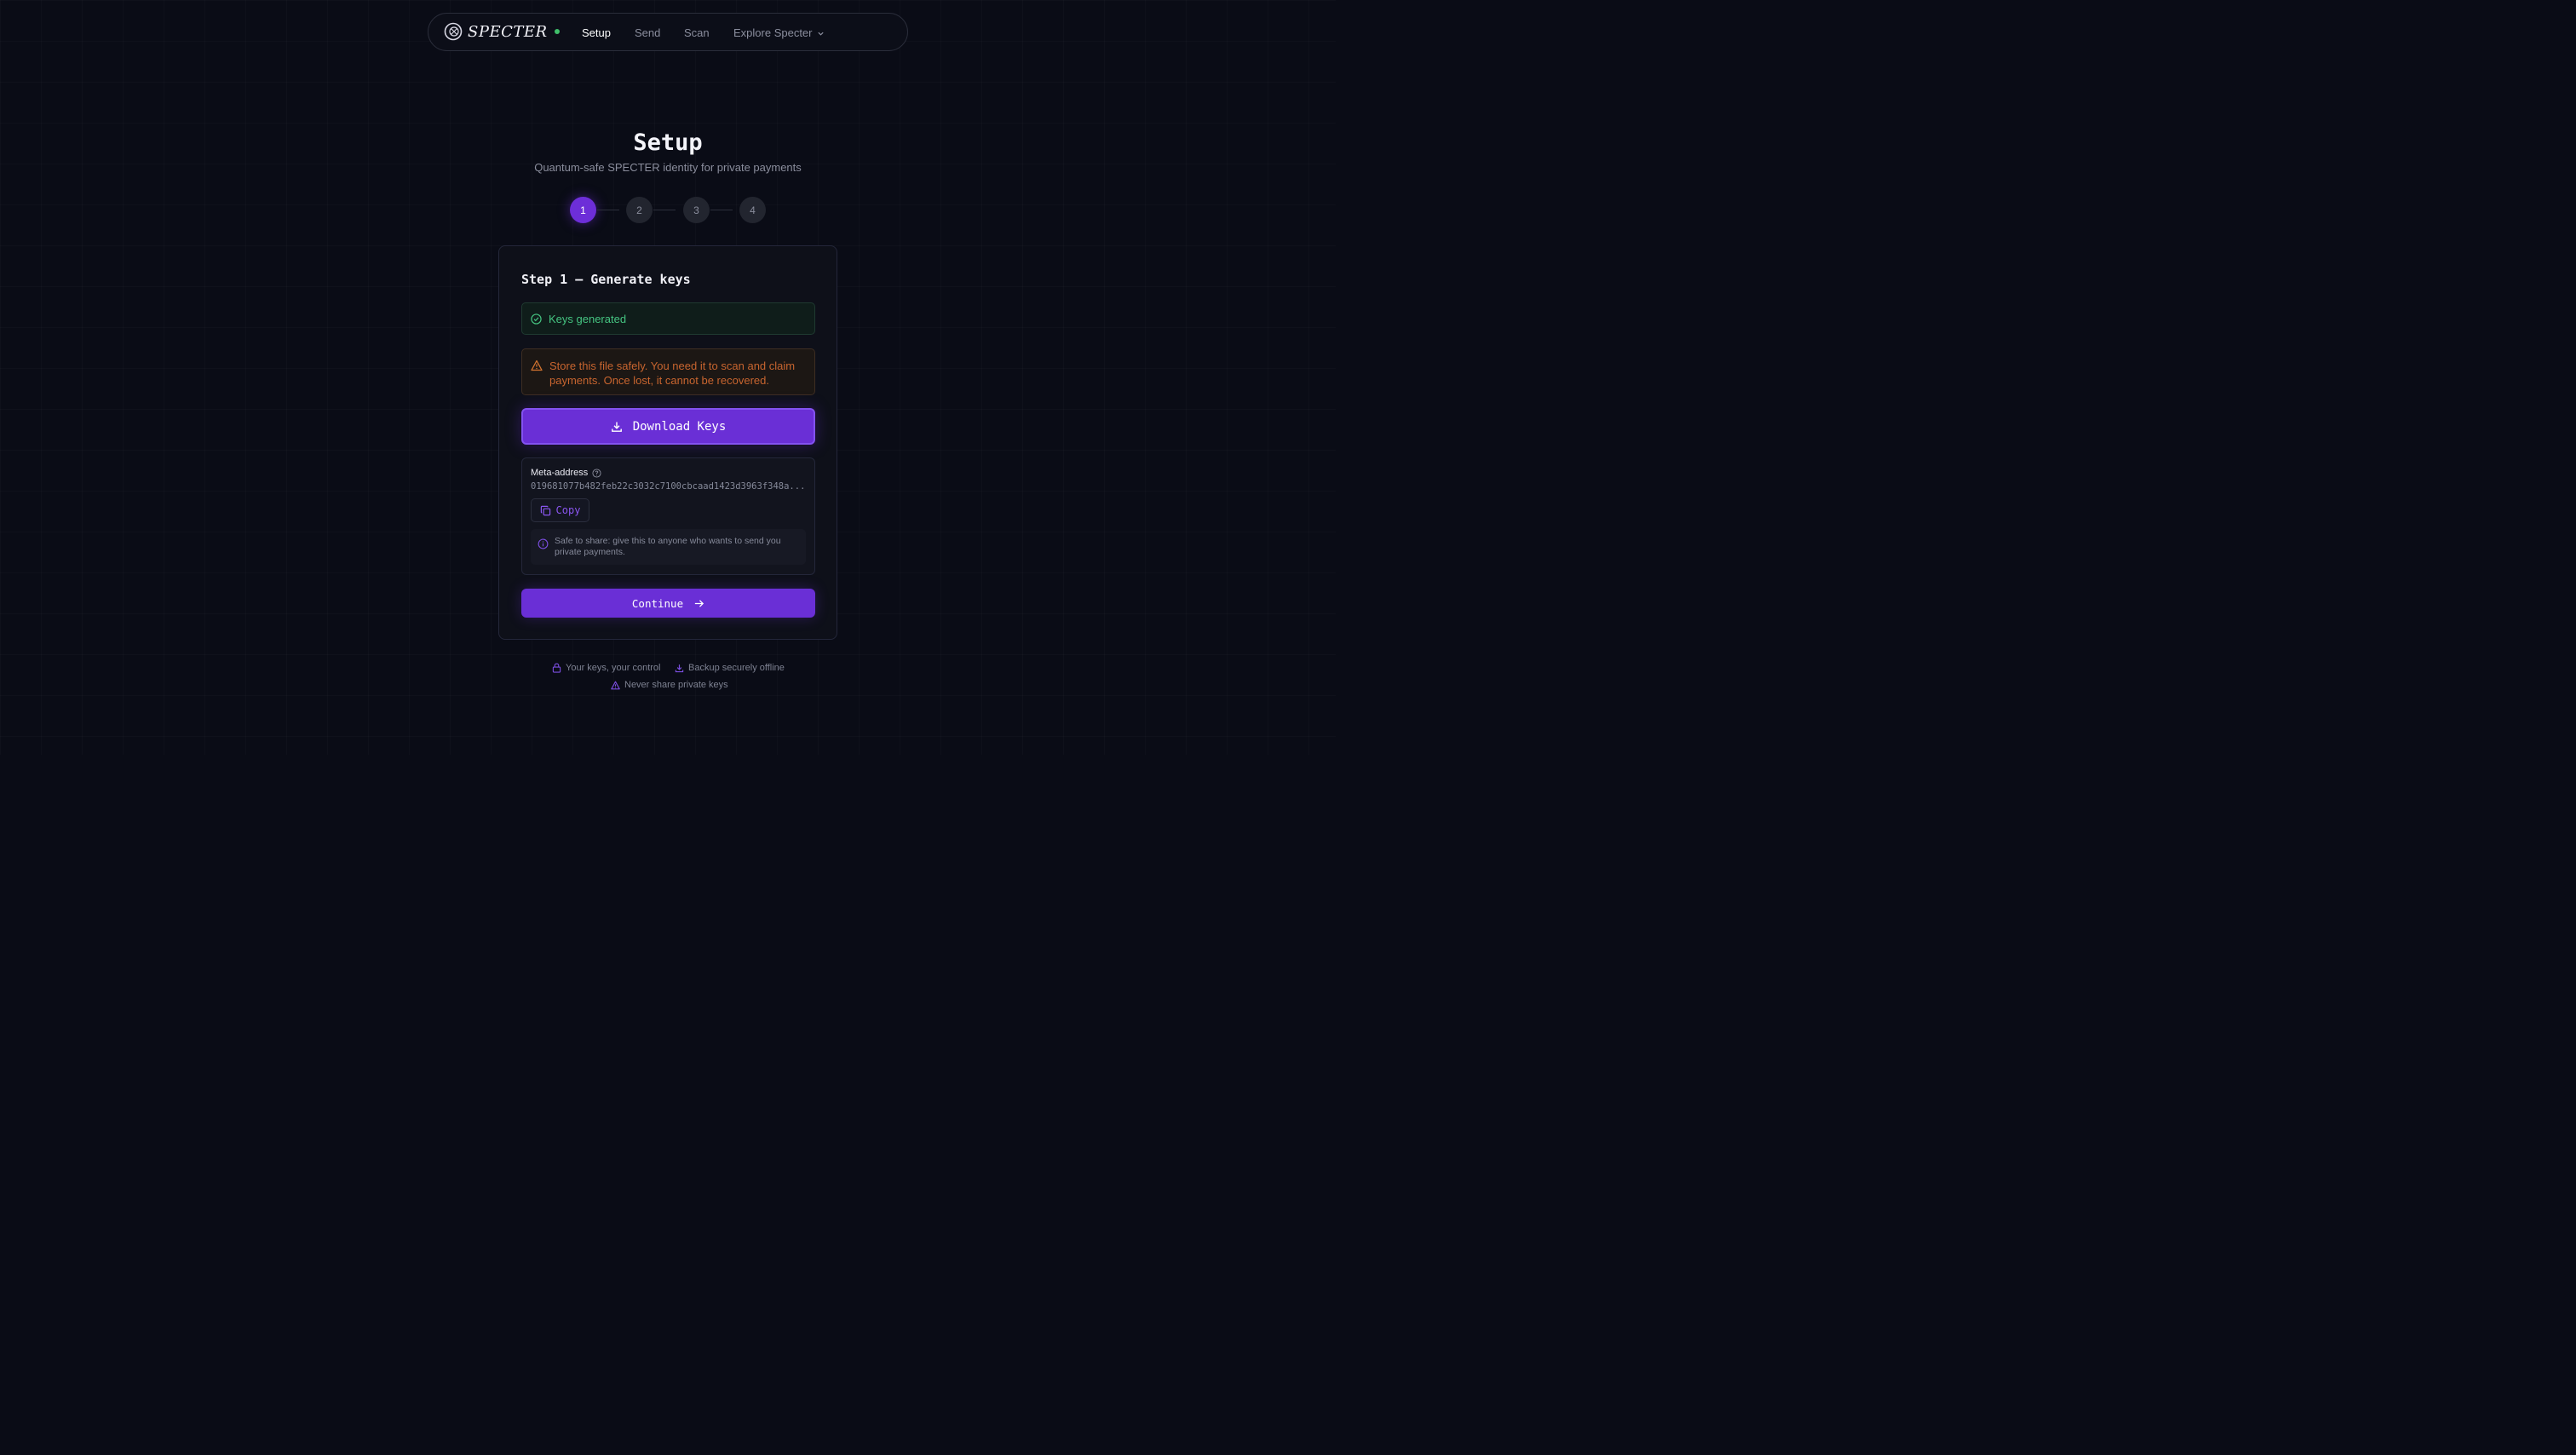 This screenshot has width=2576, height=1455. Describe the element at coordinates (536, 319) in the screenshot. I see `check-circle-icon` at that location.